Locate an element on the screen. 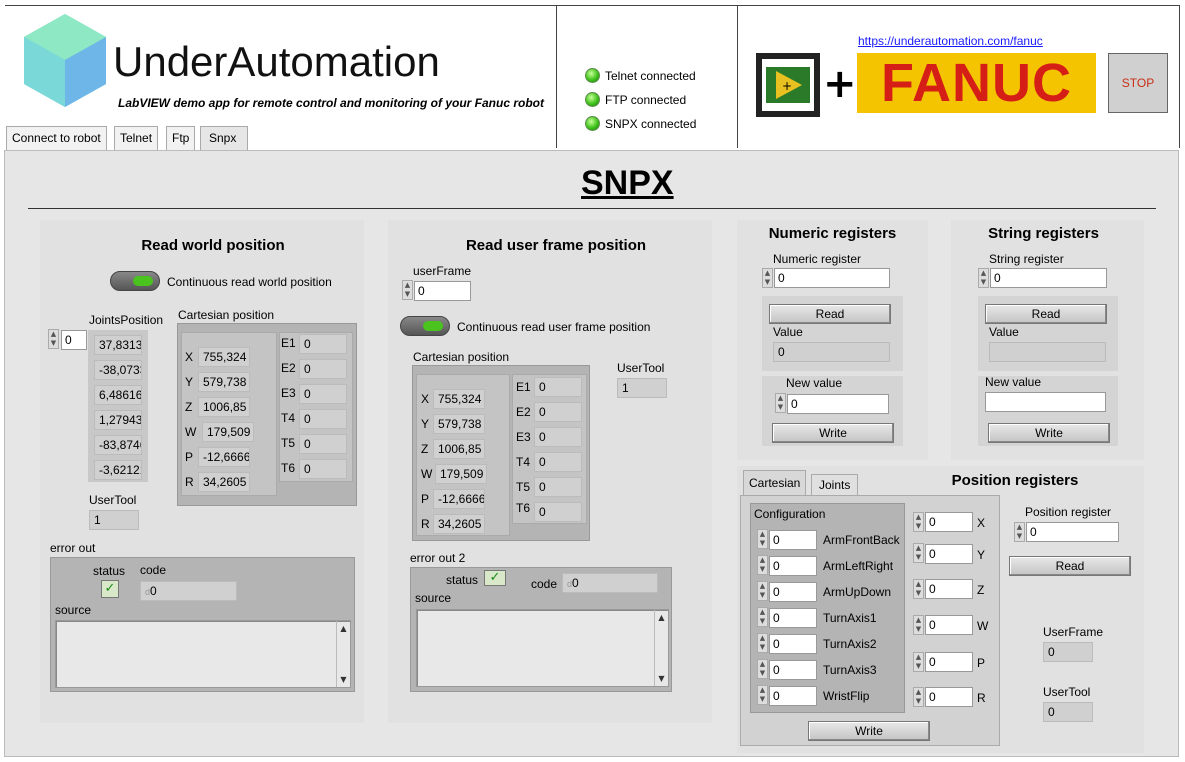 The image size is (1185, 762). code-value: d0 is located at coordinates (188, 591).